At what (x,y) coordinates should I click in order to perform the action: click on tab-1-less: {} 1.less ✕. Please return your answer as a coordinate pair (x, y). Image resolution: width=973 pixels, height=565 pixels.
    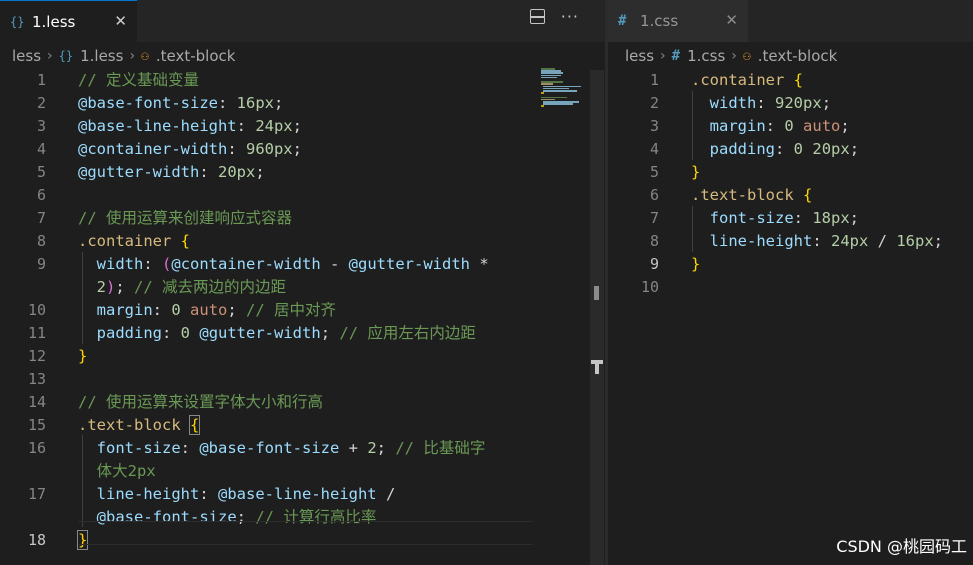
    Looking at the image, I should click on (68, 21).